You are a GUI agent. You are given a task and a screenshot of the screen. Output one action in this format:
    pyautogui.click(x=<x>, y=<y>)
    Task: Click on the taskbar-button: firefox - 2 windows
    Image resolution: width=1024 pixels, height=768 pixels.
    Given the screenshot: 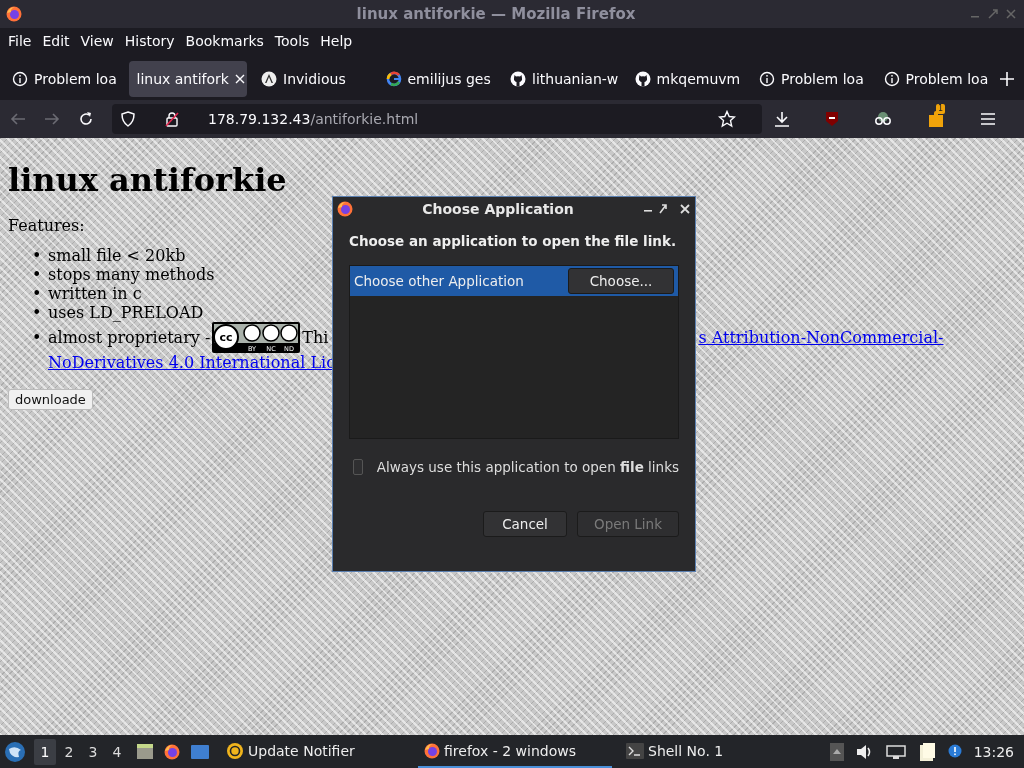 What is the action you would take?
    pyautogui.click(x=515, y=751)
    